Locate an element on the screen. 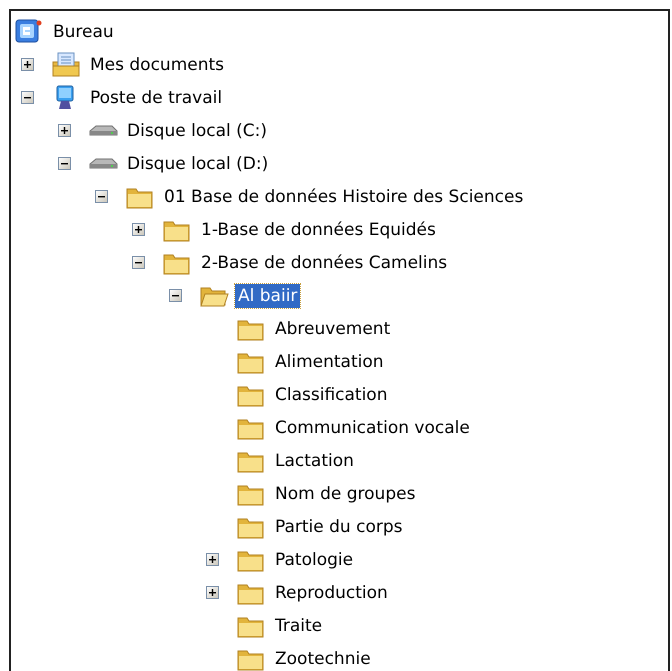 This screenshot has height=671, width=672. tree-item: Zootechnie is located at coordinates (323, 658).